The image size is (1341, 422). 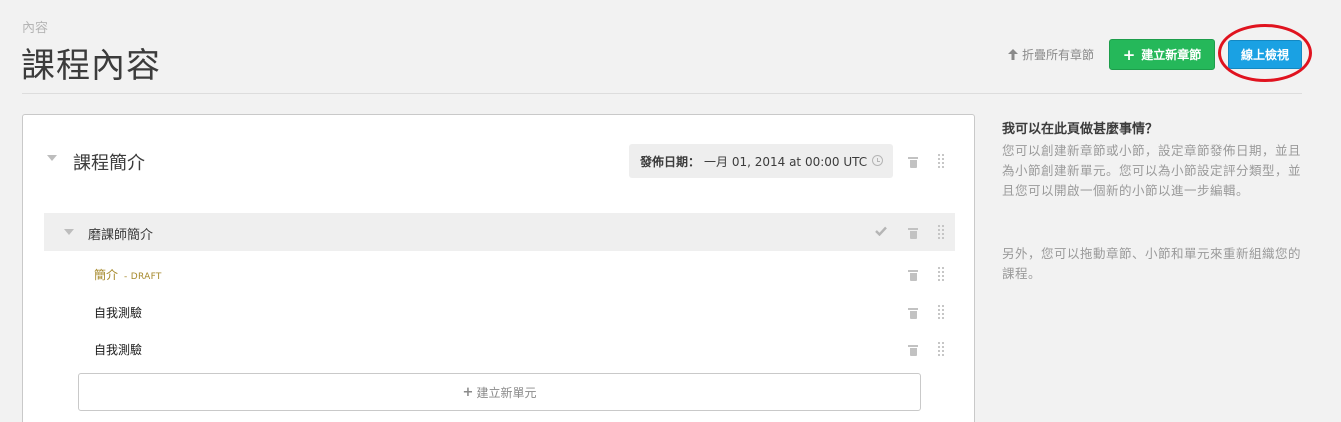 What do you see at coordinates (1171, 55) in the screenshot?
I see `new-section-label: 建立新章節` at bounding box center [1171, 55].